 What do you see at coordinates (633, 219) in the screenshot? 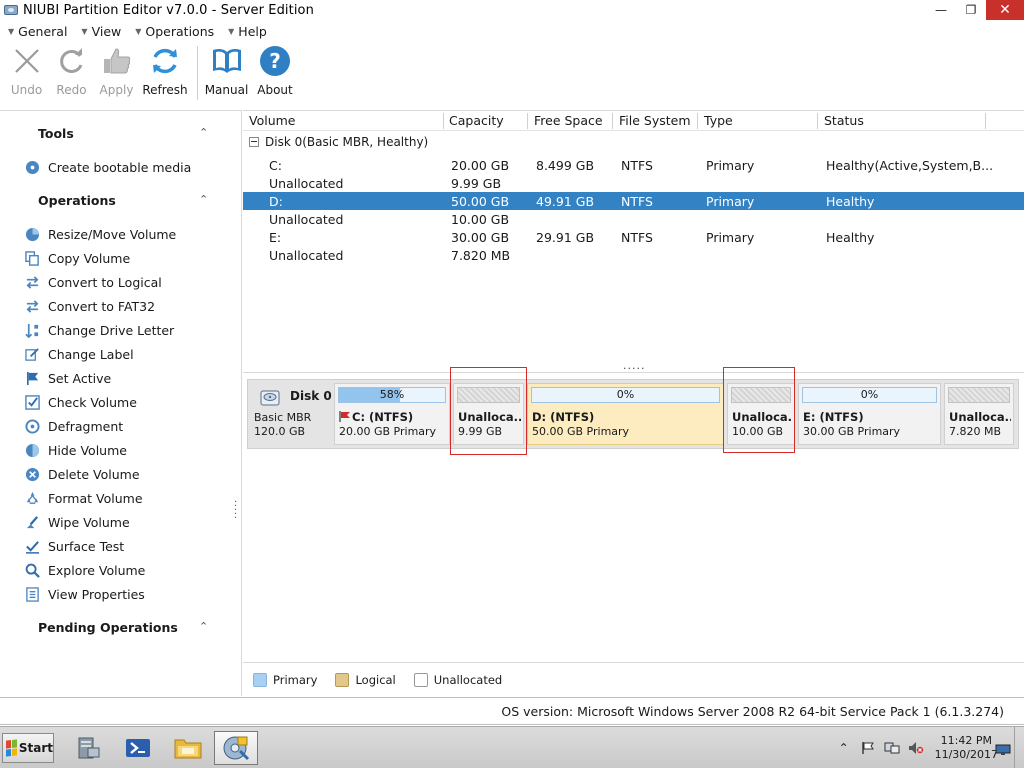
I see `table-row: Unallocated 10.00 GB` at bounding box center [633, 219].